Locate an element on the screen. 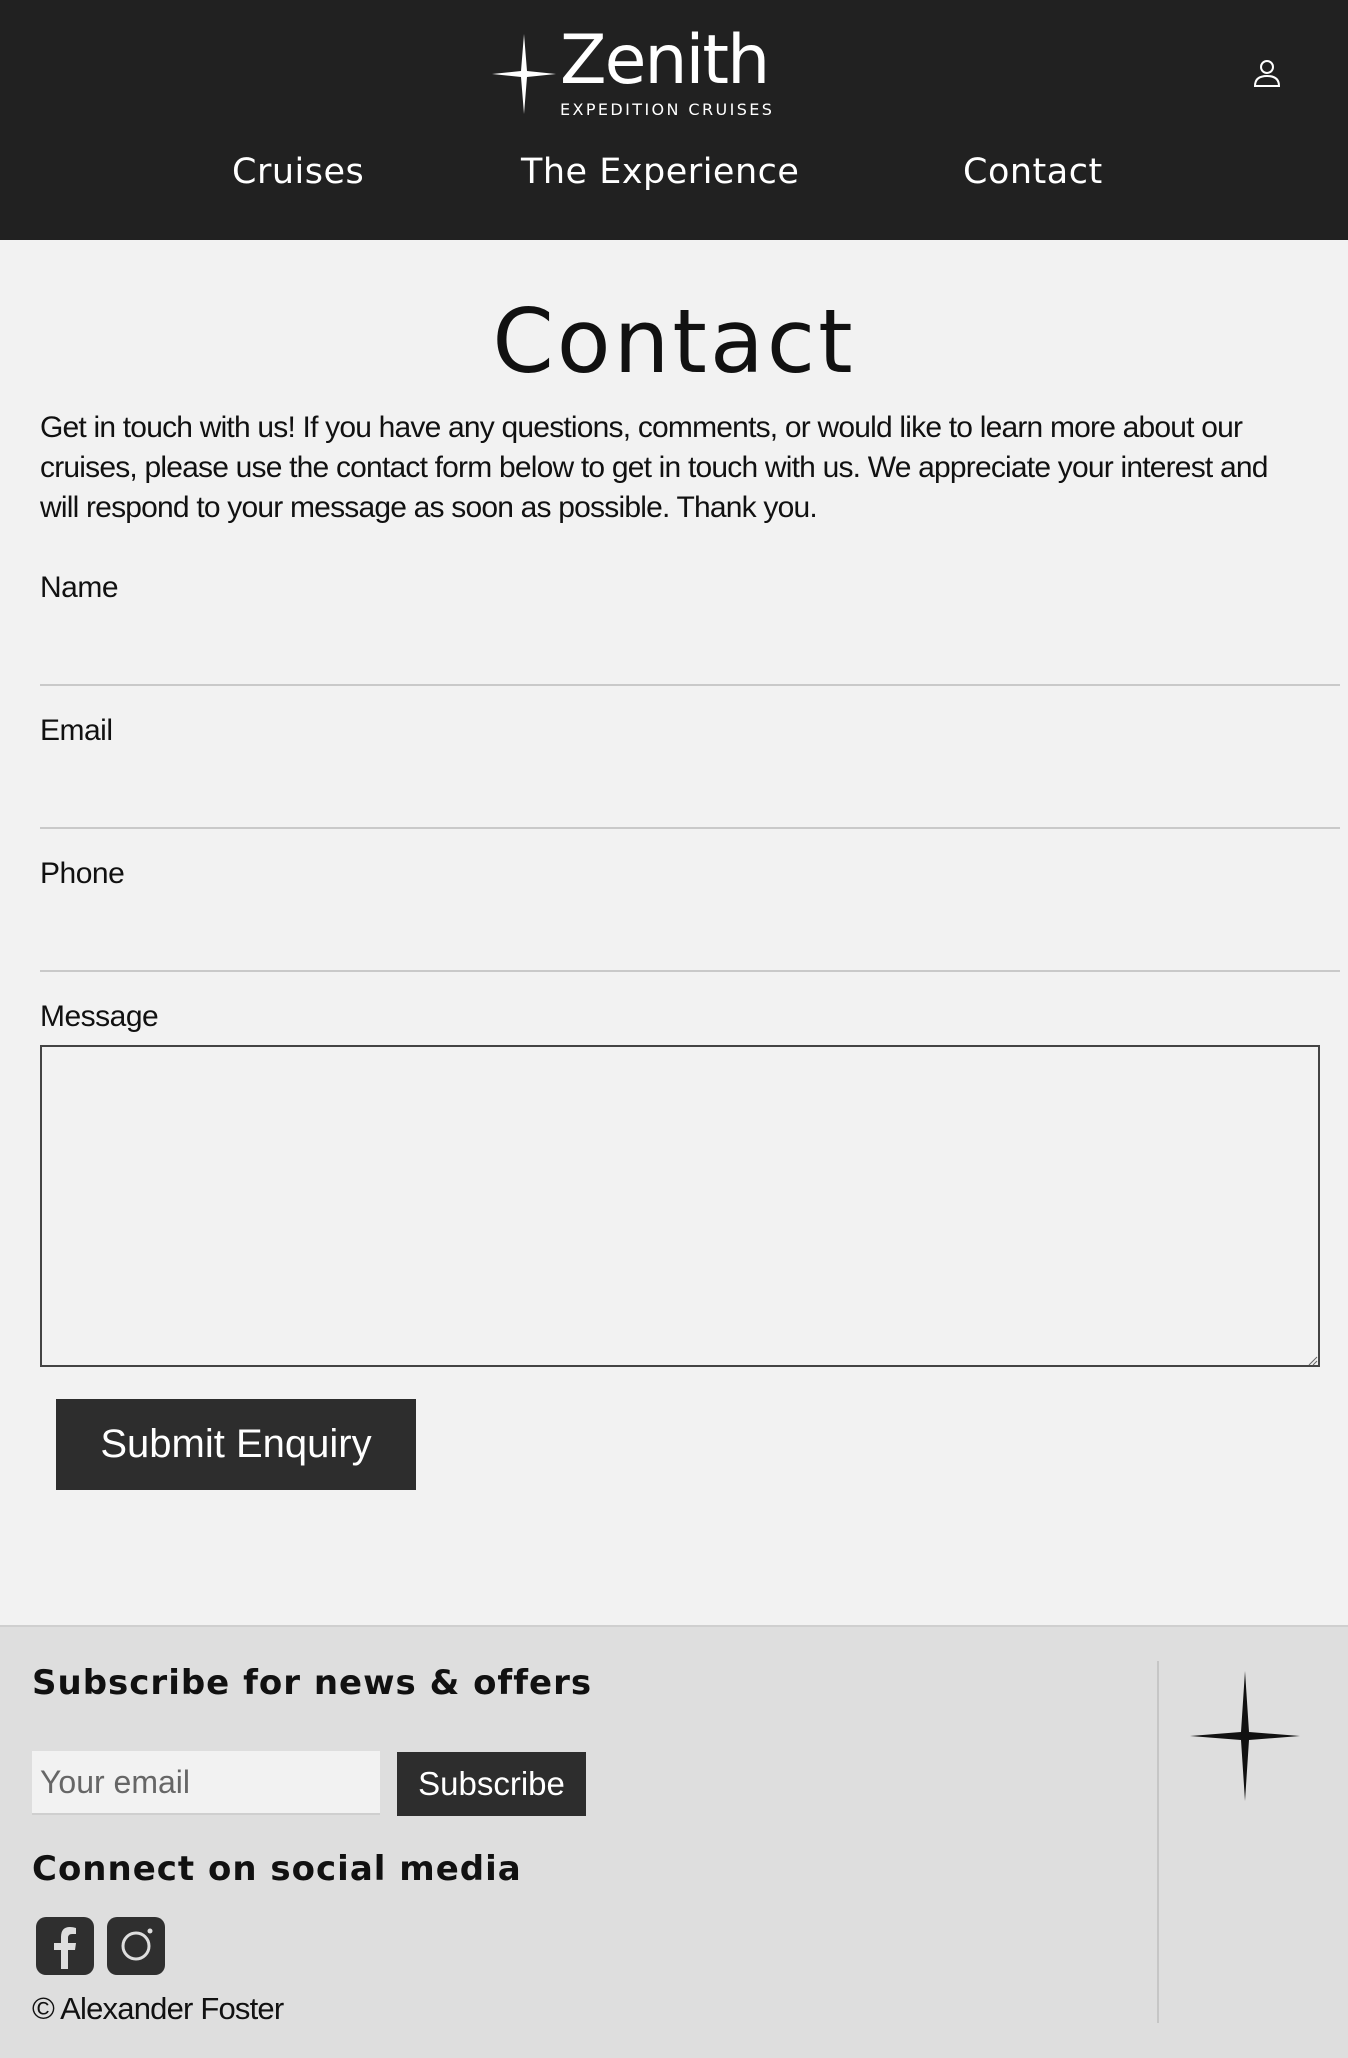 The image size is (1348, 2058). message-textarea is located at coordinates (680, 1206).